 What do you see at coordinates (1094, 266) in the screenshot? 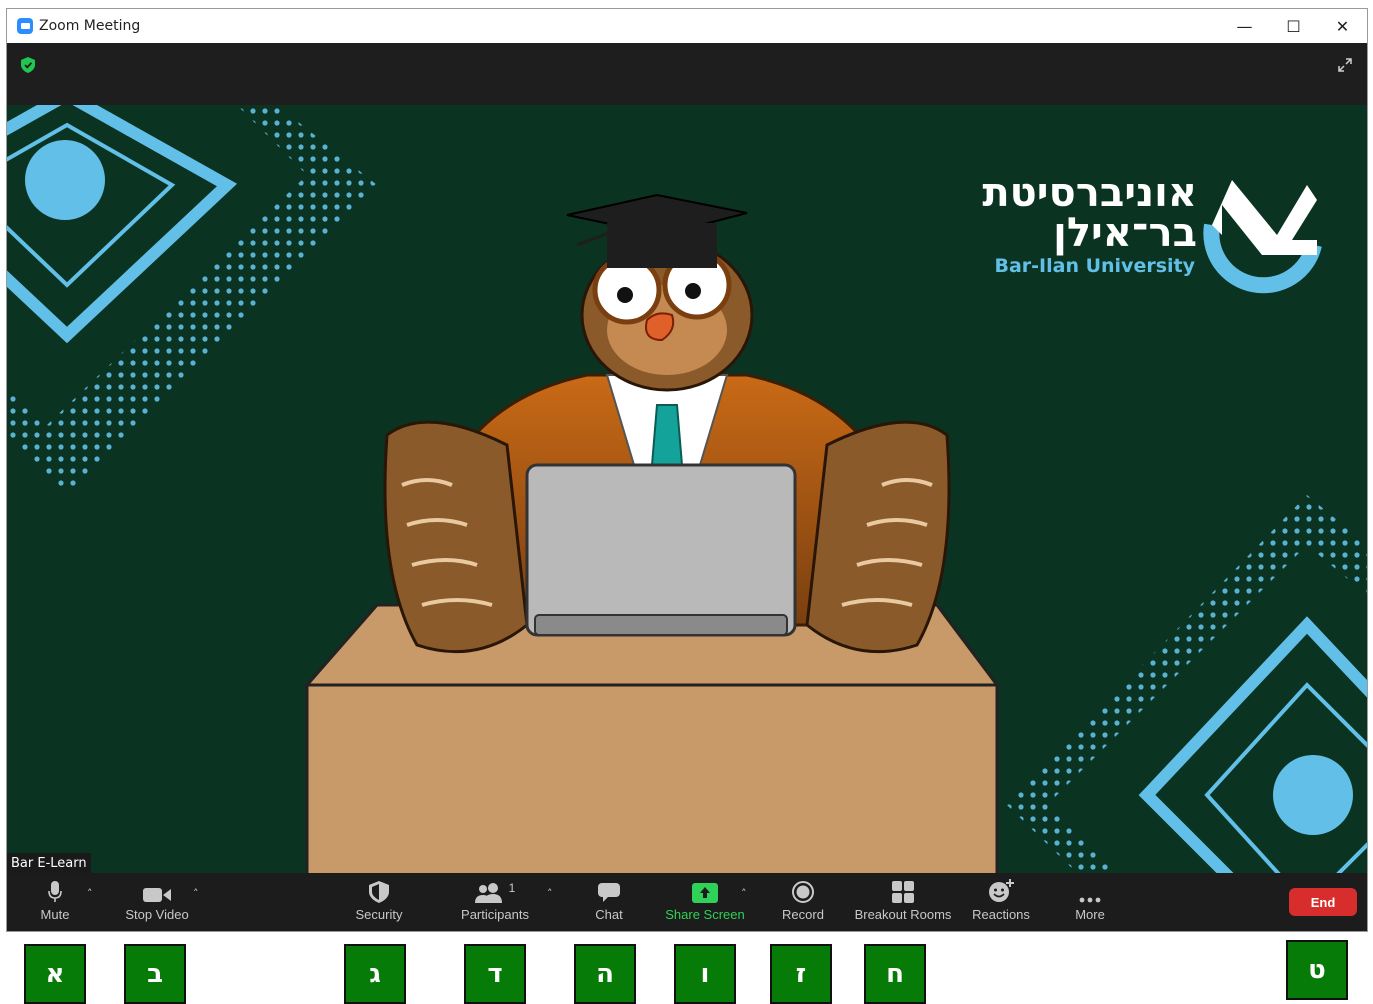
I see `logo-english: Bar-Ilan University` at bounding box center [1094, 266].